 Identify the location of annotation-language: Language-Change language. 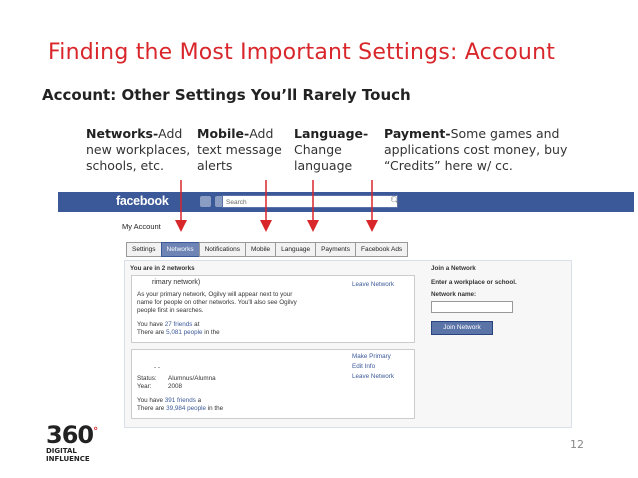
(336, 150).